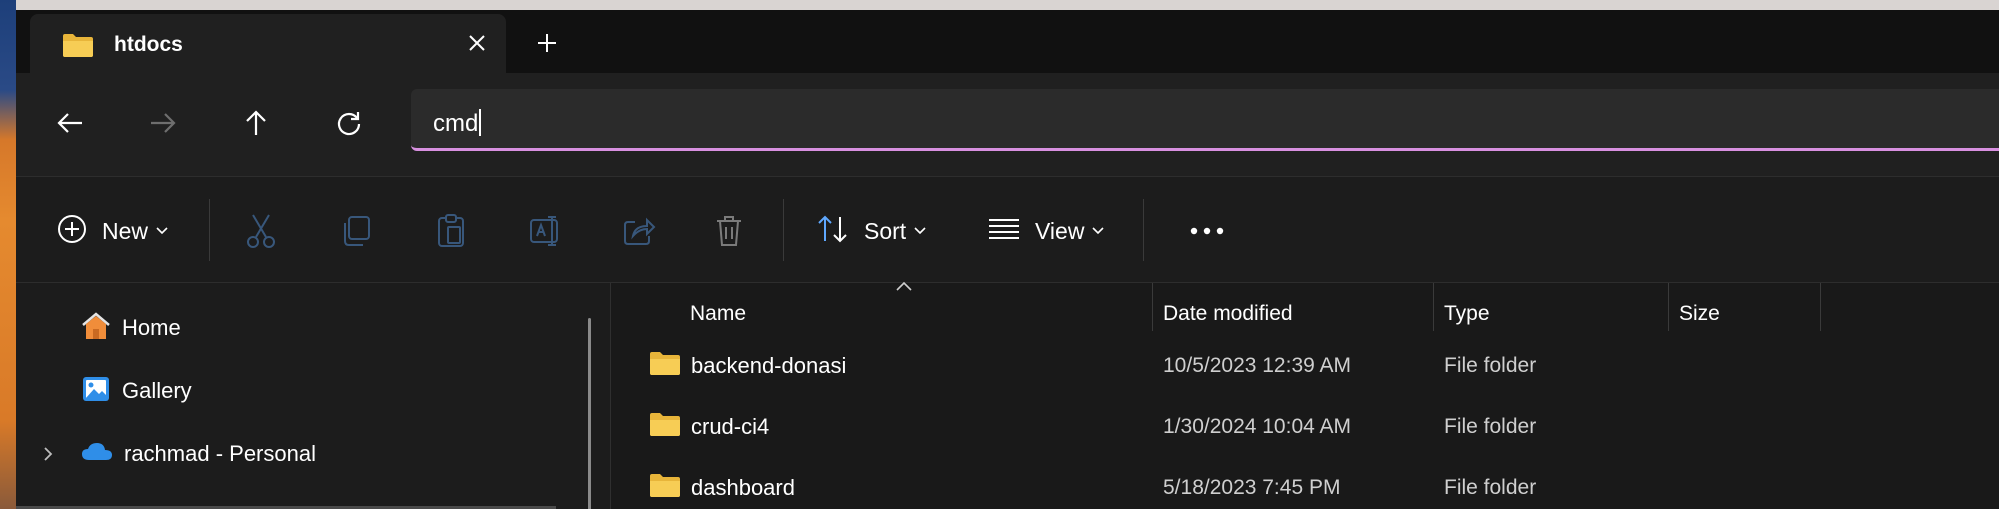  What do you see at coordinates (546, 231) in the screenshot?
I see `rename-icon` at bounding box center [546, 231].